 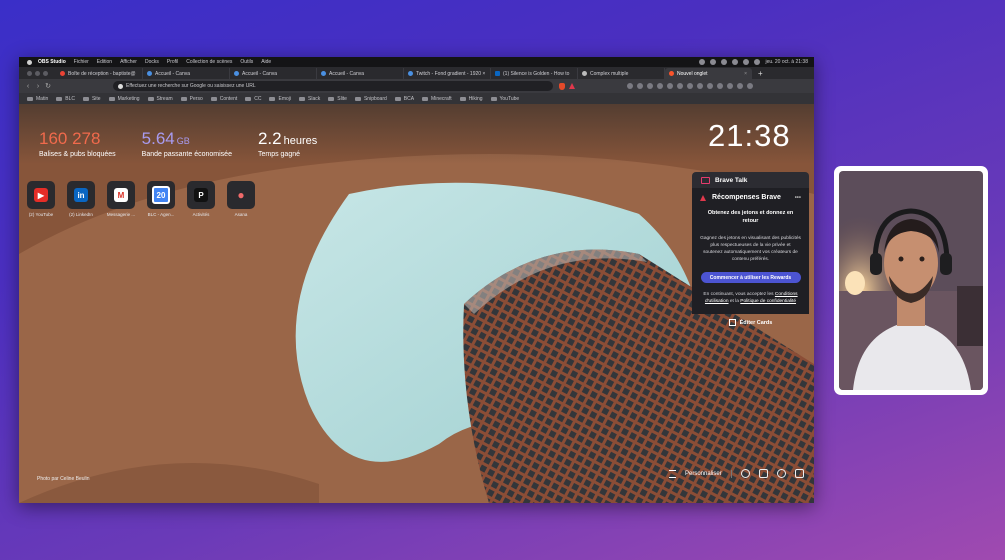 I want to click on menu-item-outils: Outils, so click(x=246, y=62).